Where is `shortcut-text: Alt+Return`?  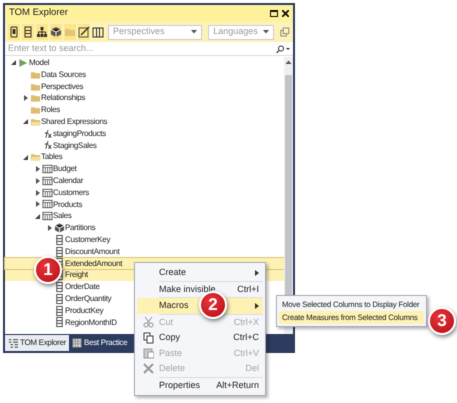 shortcut-text: Alt+Return is located at coordinates (237, 385).